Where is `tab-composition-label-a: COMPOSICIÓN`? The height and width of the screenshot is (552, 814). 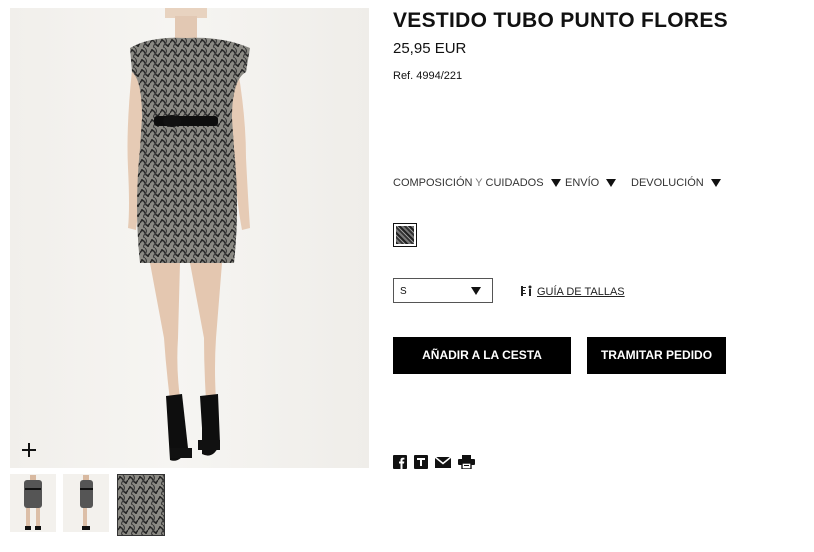
tab-composition-label-a: COMPOSICIÓN is located at coordinates (433, 183).